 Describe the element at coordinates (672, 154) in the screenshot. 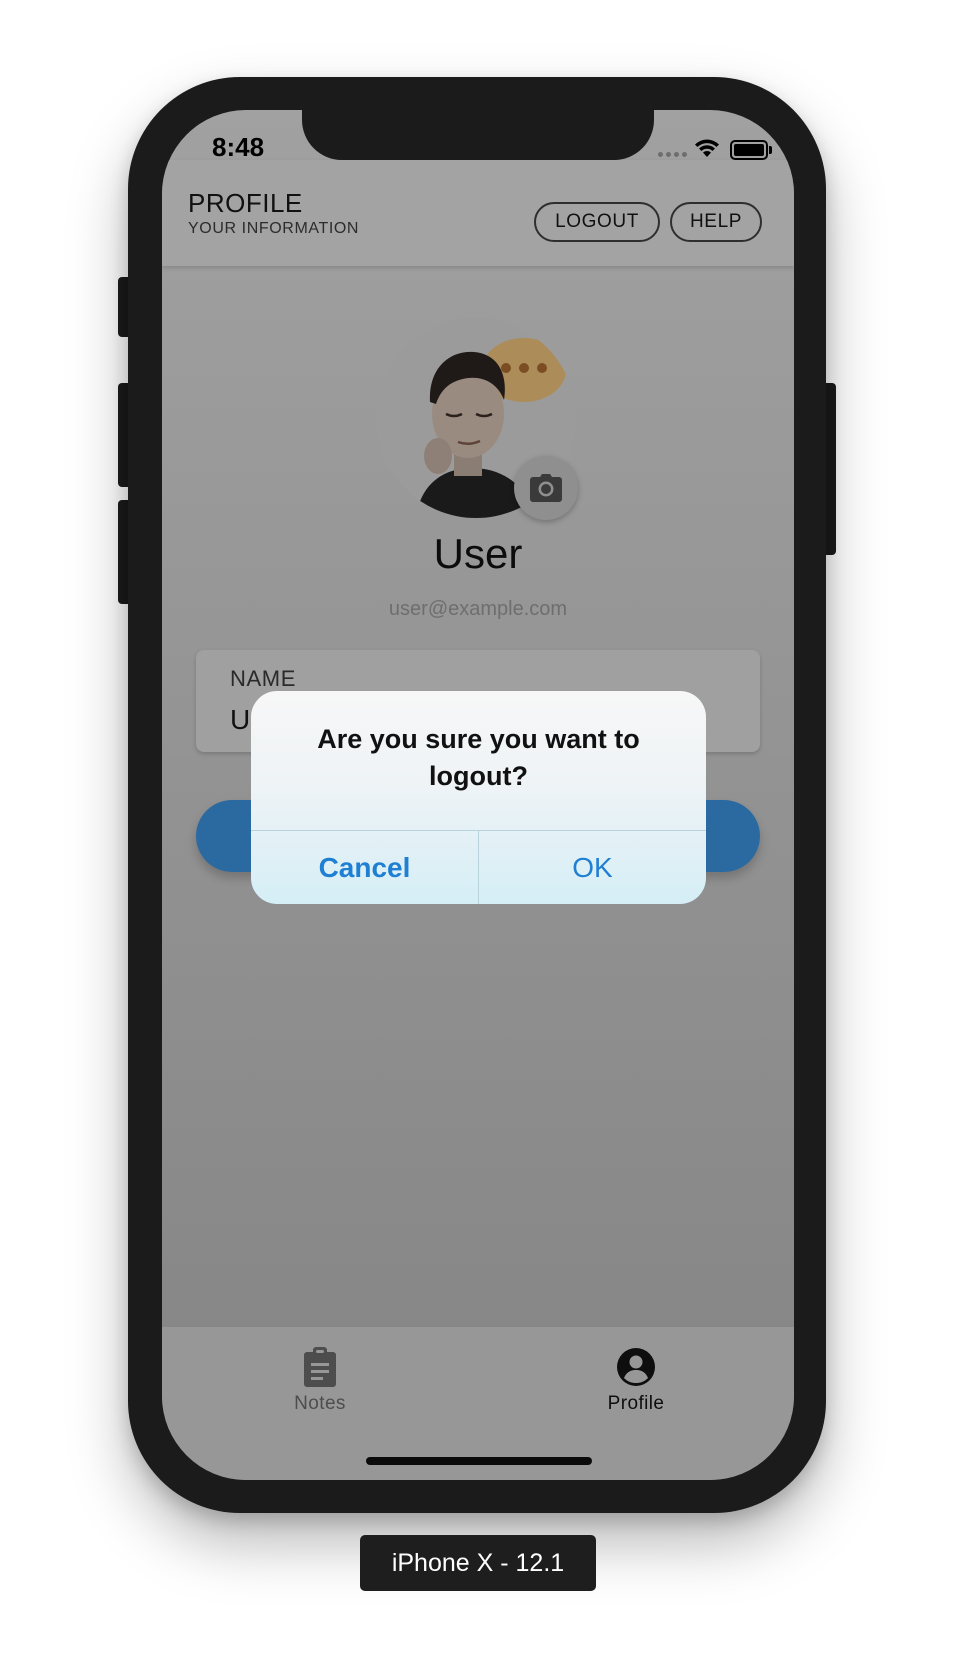

I see `cellular-signal-icon` at that location.